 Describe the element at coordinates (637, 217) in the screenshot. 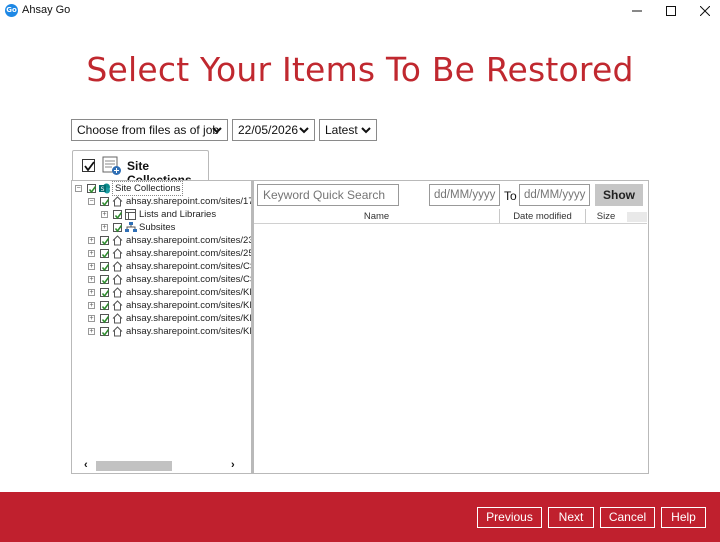

I see `header-scroll-area` at that location.